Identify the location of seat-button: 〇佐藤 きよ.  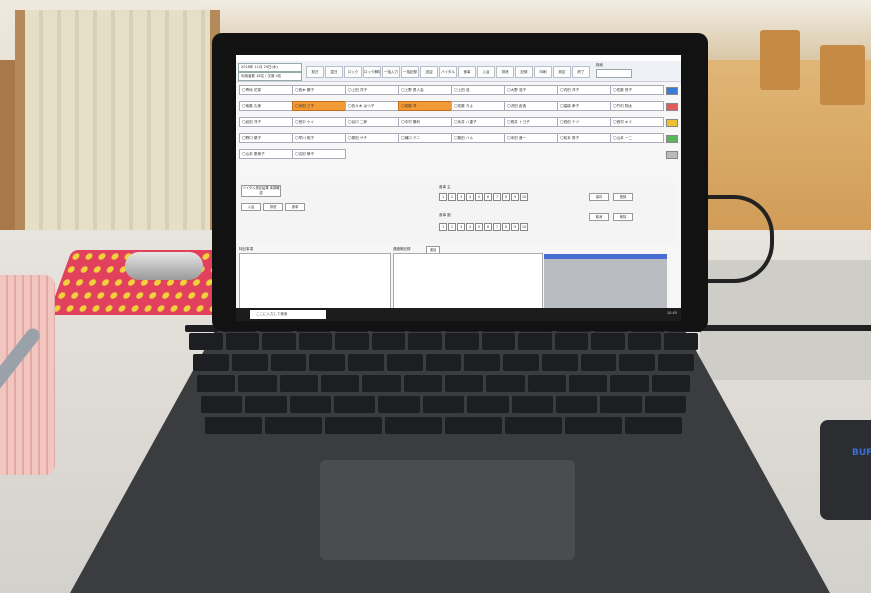
(478, 106).